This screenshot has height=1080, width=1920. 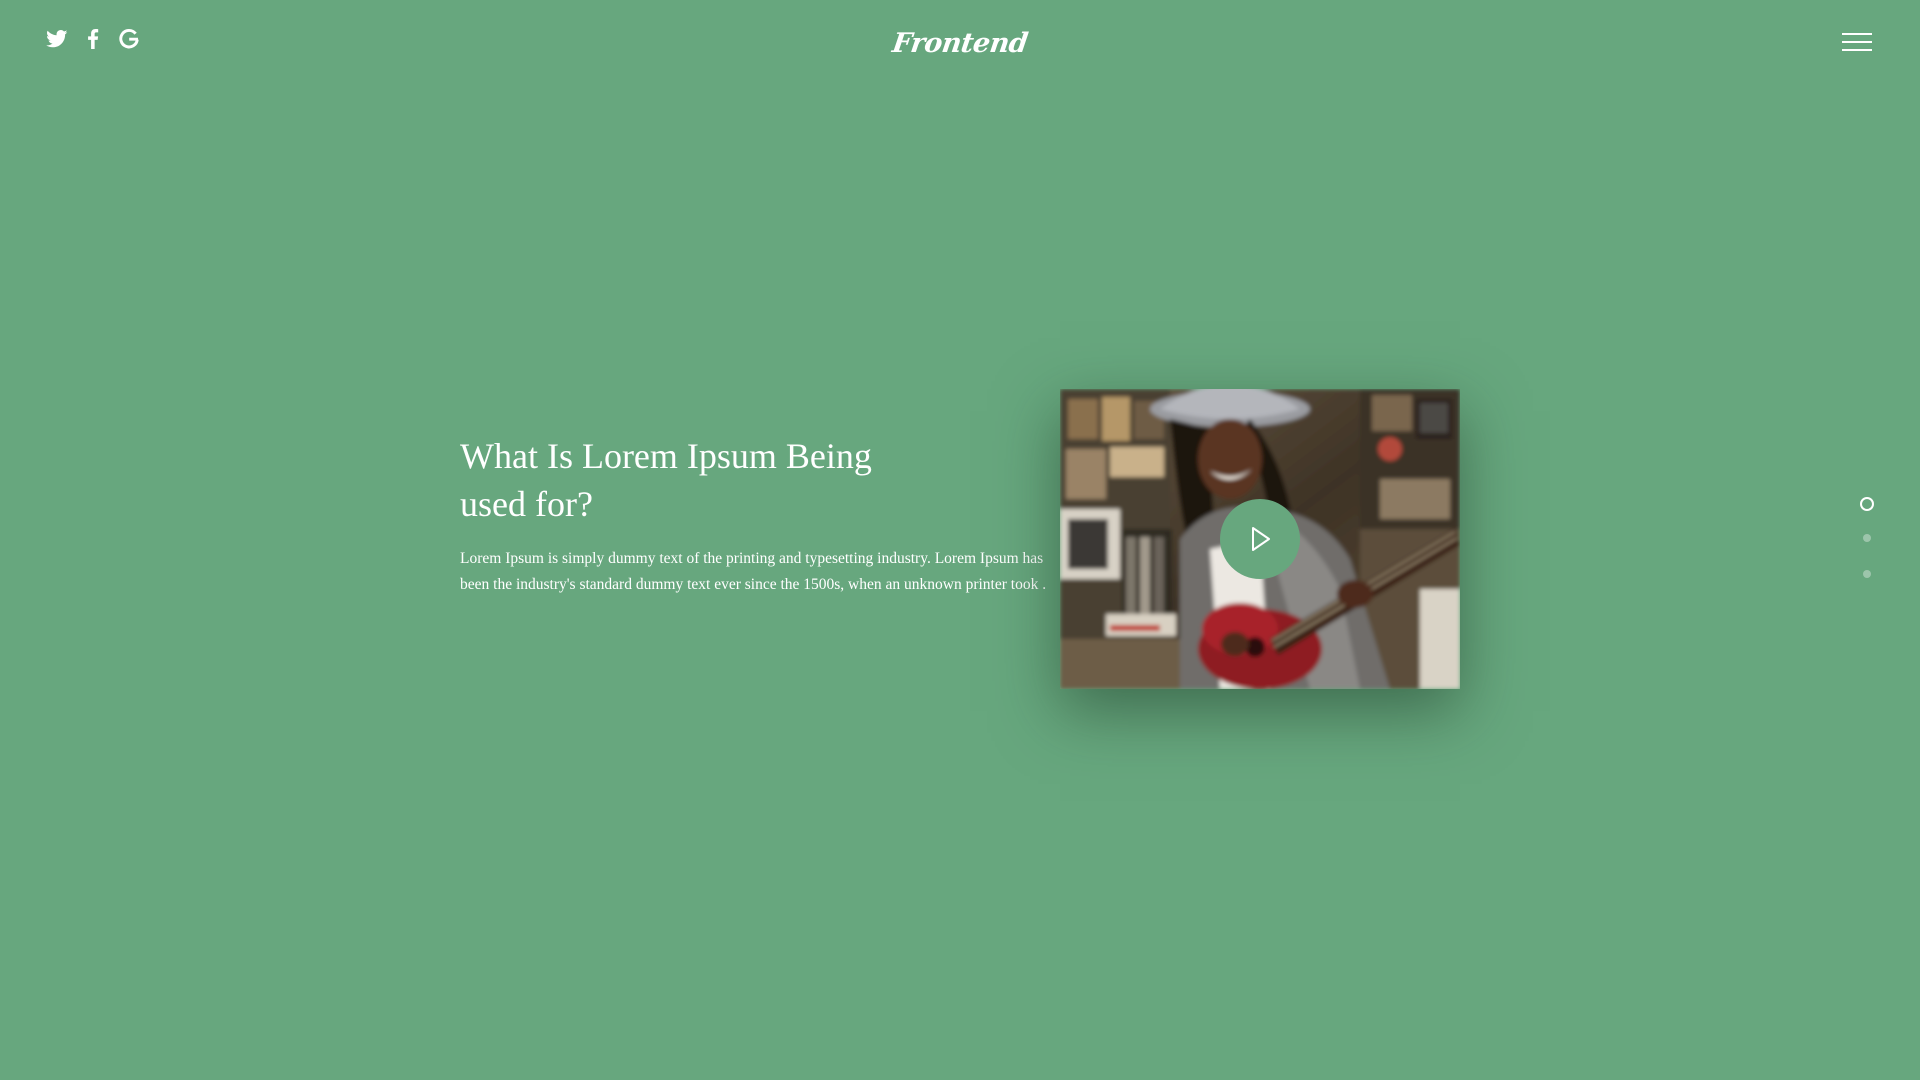 I want to click on play-icon, so click(x=1261, y=539).